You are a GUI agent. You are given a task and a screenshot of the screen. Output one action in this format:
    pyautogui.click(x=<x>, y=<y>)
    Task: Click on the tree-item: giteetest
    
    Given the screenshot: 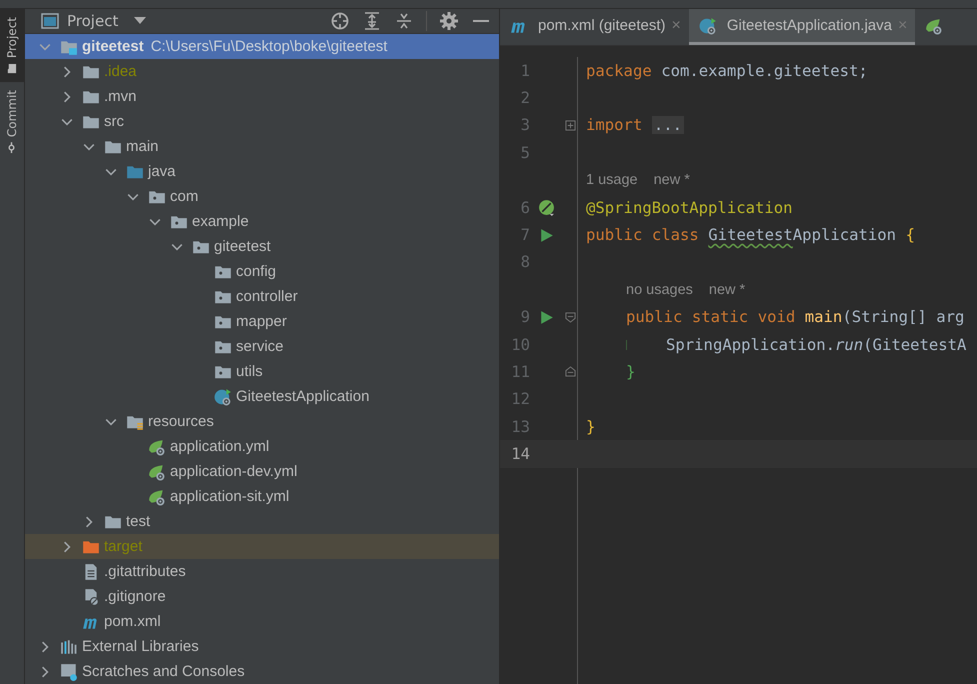 What is the action you would take?
    pyautogui.click(x=262, y=246)
    